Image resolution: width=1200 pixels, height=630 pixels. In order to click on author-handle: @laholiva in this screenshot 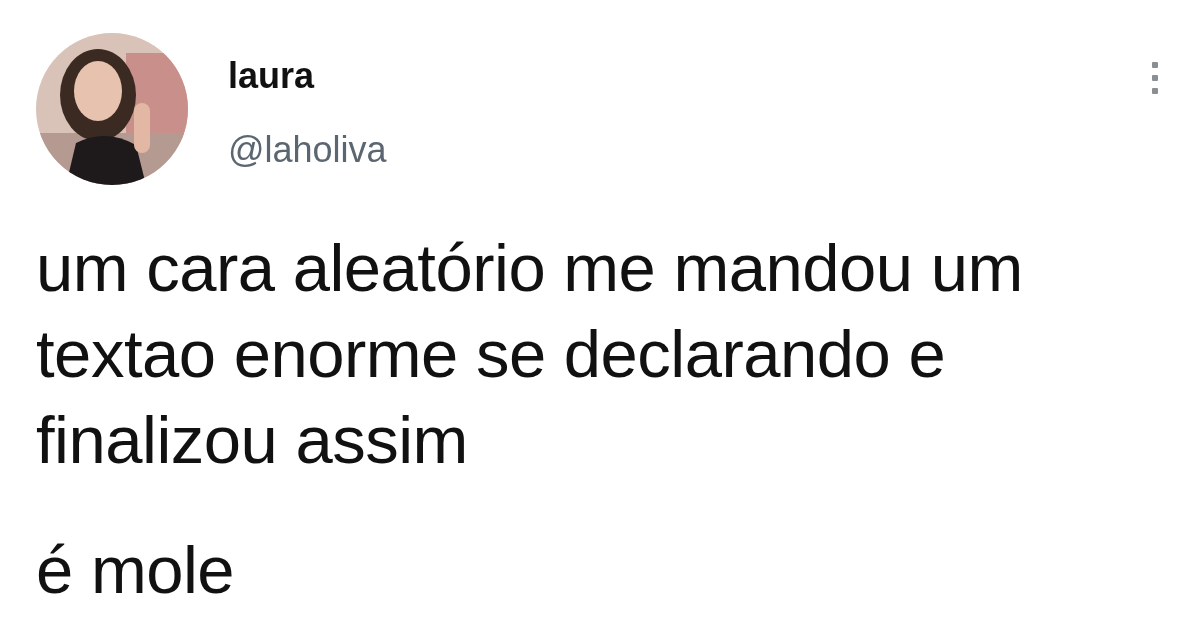, I will do `click(307, 150)`.